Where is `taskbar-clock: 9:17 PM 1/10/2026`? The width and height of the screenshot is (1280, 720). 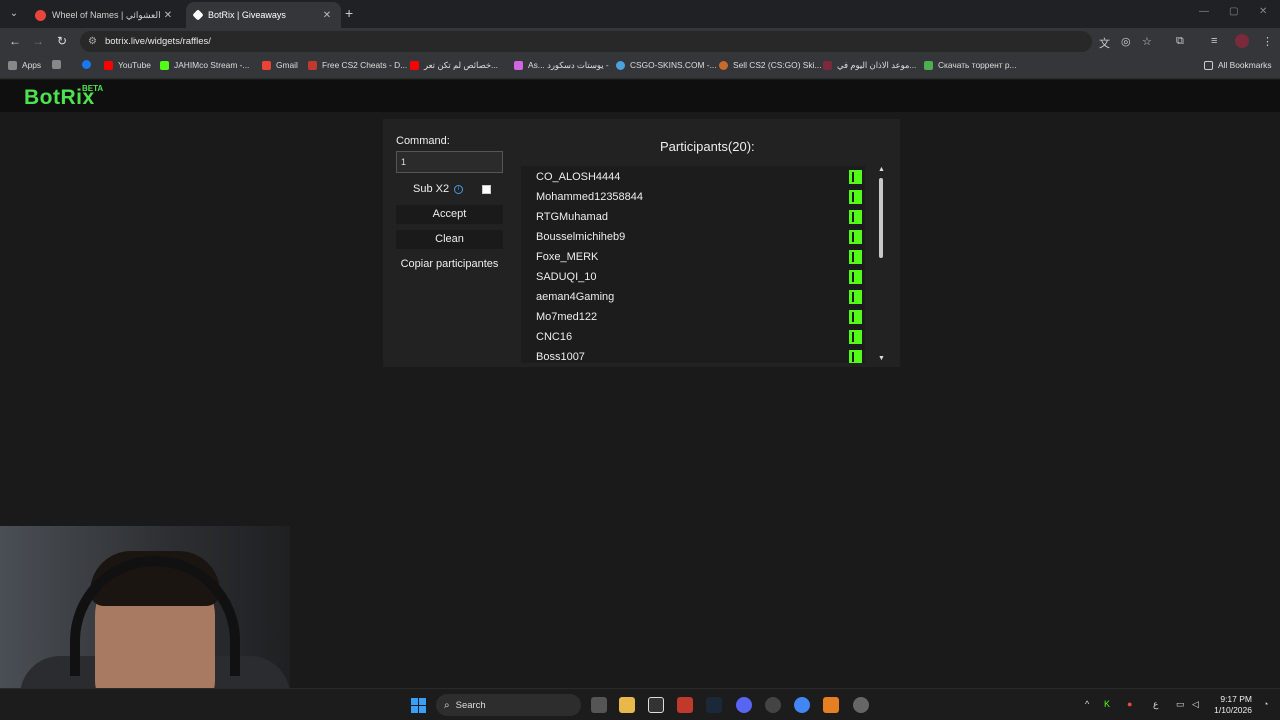 taskbar-clock: 9:17 PM 1/10/2026 is located at coordinates (1232, 705).